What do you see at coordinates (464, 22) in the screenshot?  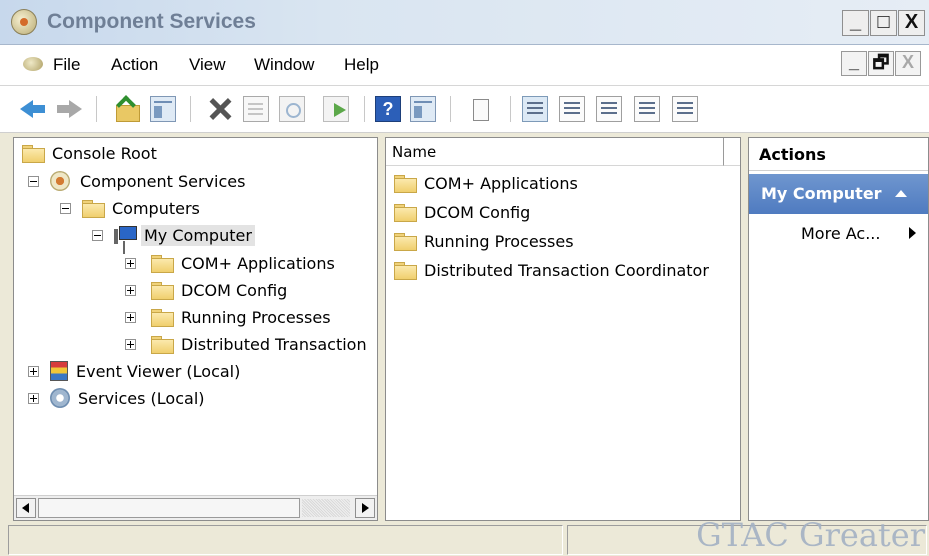 I see `title-bar: Component Services _ □ X` at bounding box center [464, 22].